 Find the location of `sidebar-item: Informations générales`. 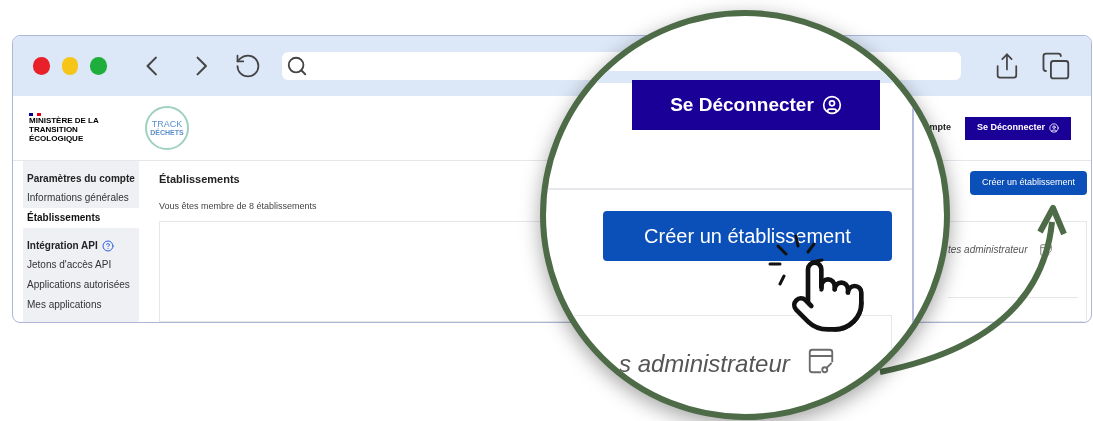

sidebar-item: Informations générales is located at coordinates (81, 198).